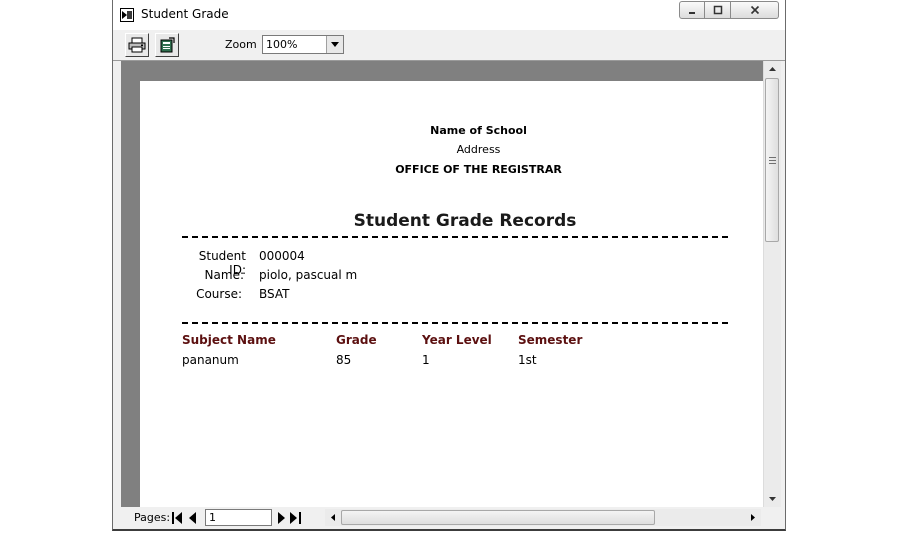 The width and height of the screenshot is (900, 534). I want to click on first-page-icon, so click(176, 518).